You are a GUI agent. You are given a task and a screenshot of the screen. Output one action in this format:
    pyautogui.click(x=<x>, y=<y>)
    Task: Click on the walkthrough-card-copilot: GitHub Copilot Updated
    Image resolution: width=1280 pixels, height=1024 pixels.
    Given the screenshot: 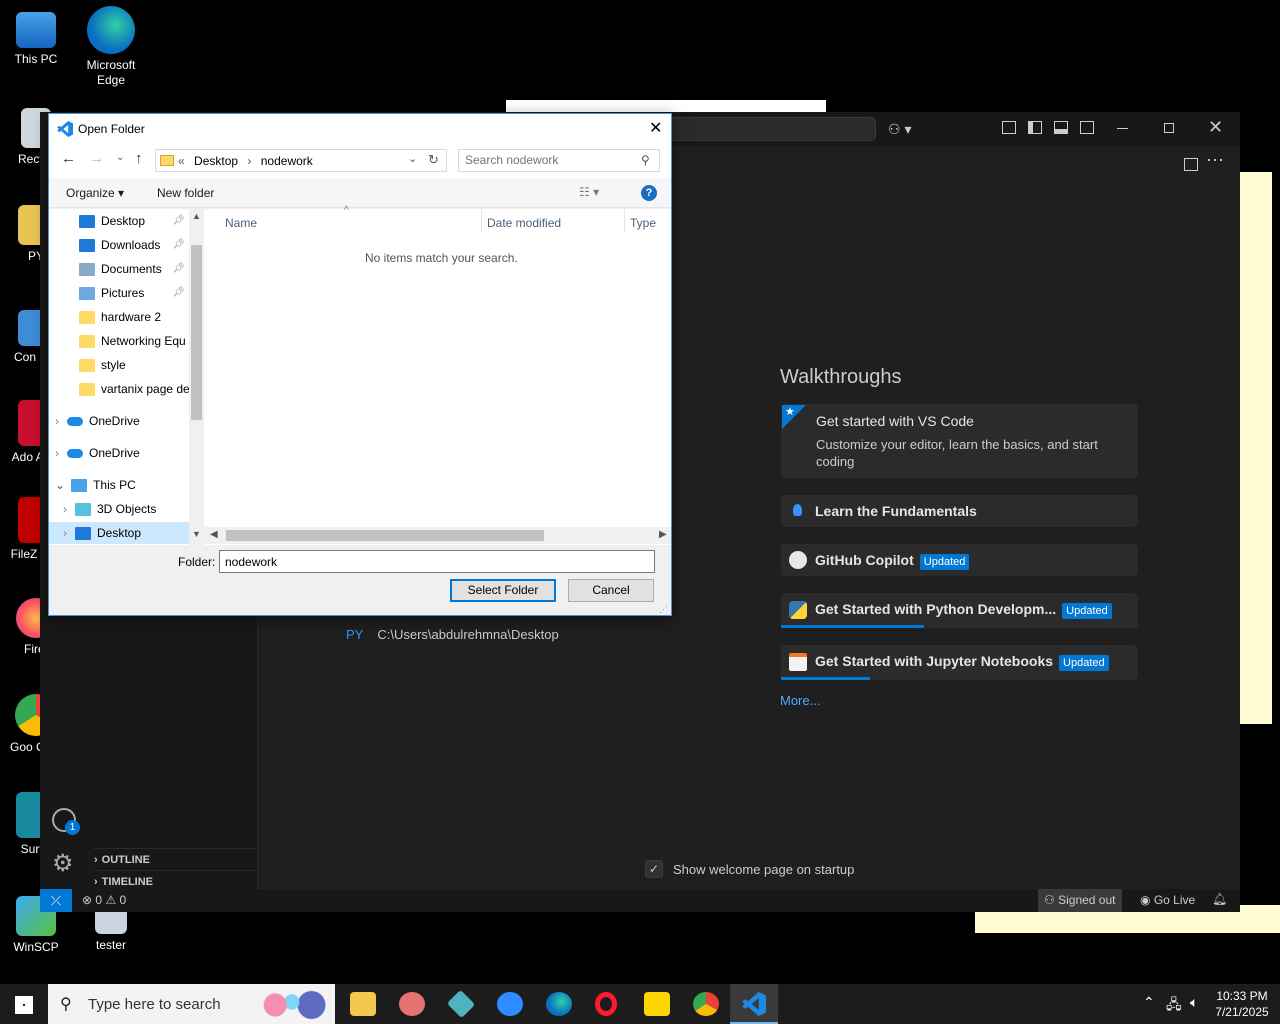 What is the action you would take?
    pyautogui.click(x=959, y=560)
    